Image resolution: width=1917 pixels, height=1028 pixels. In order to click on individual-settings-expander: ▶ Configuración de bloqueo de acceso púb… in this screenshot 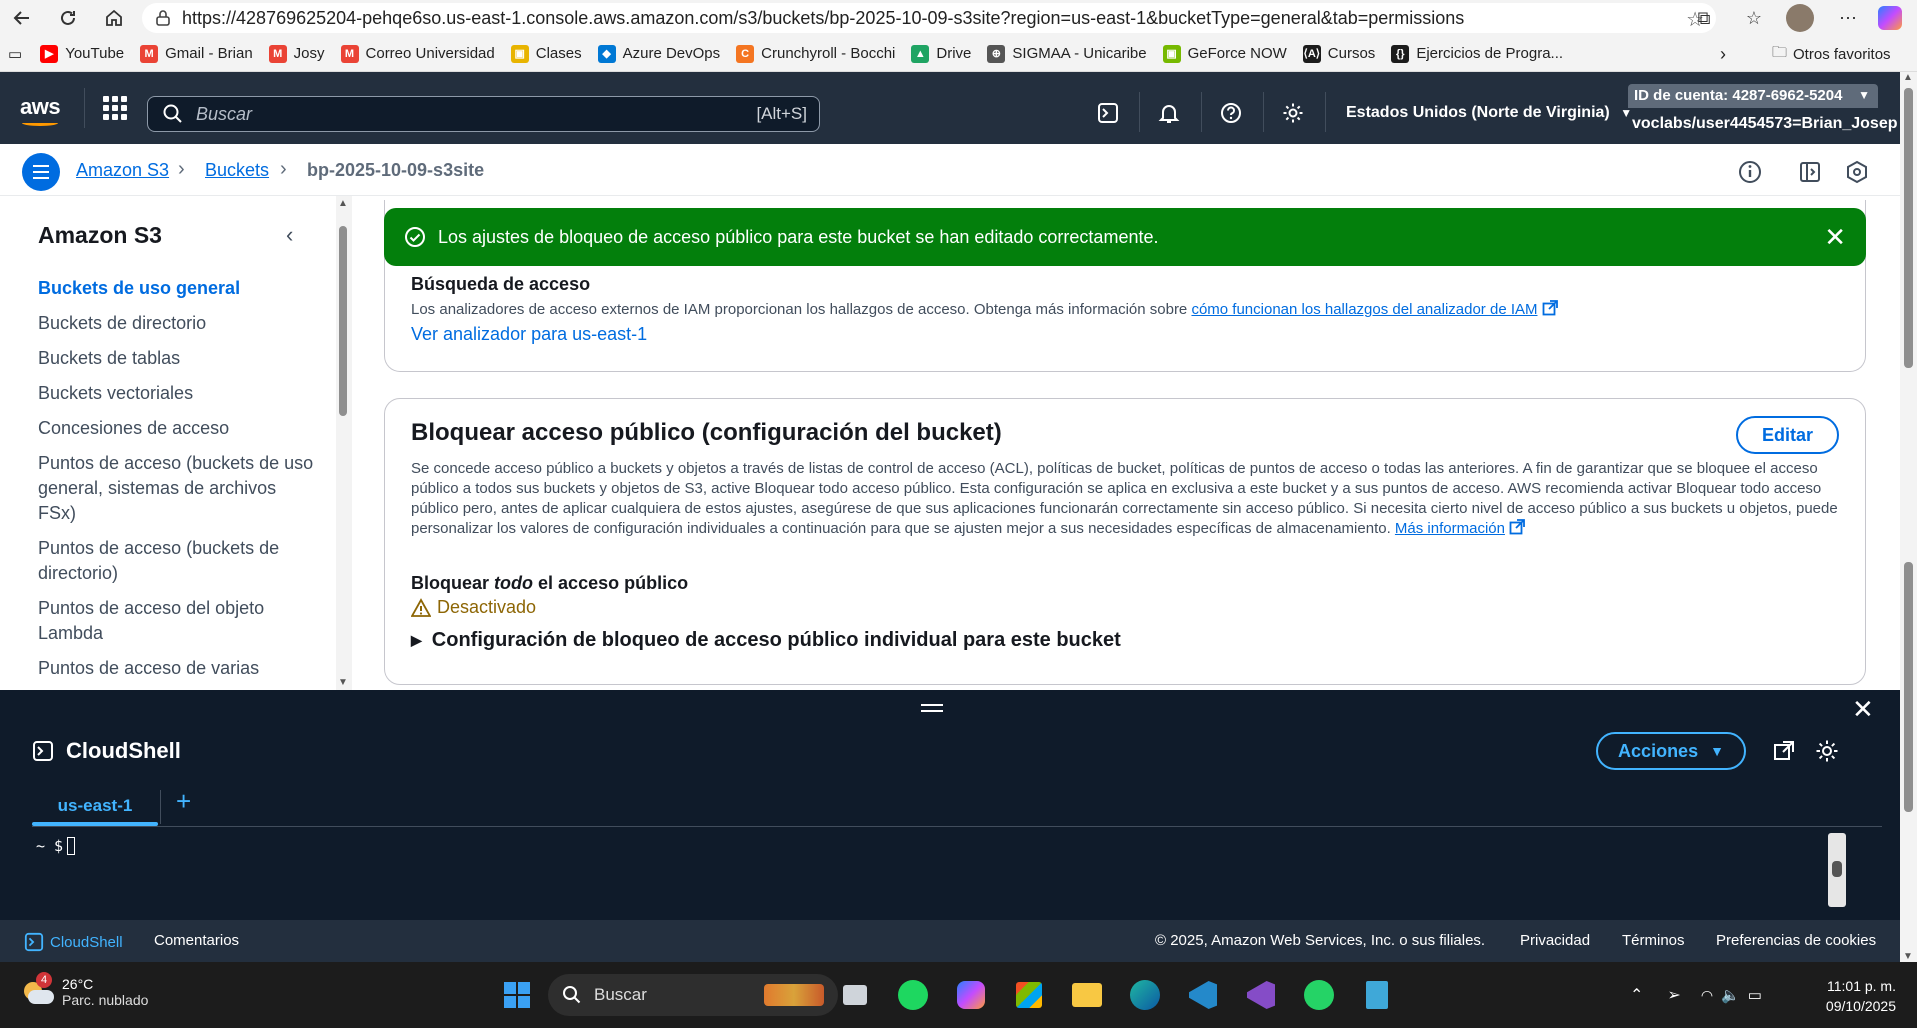, I will do `click(766, 640)`.